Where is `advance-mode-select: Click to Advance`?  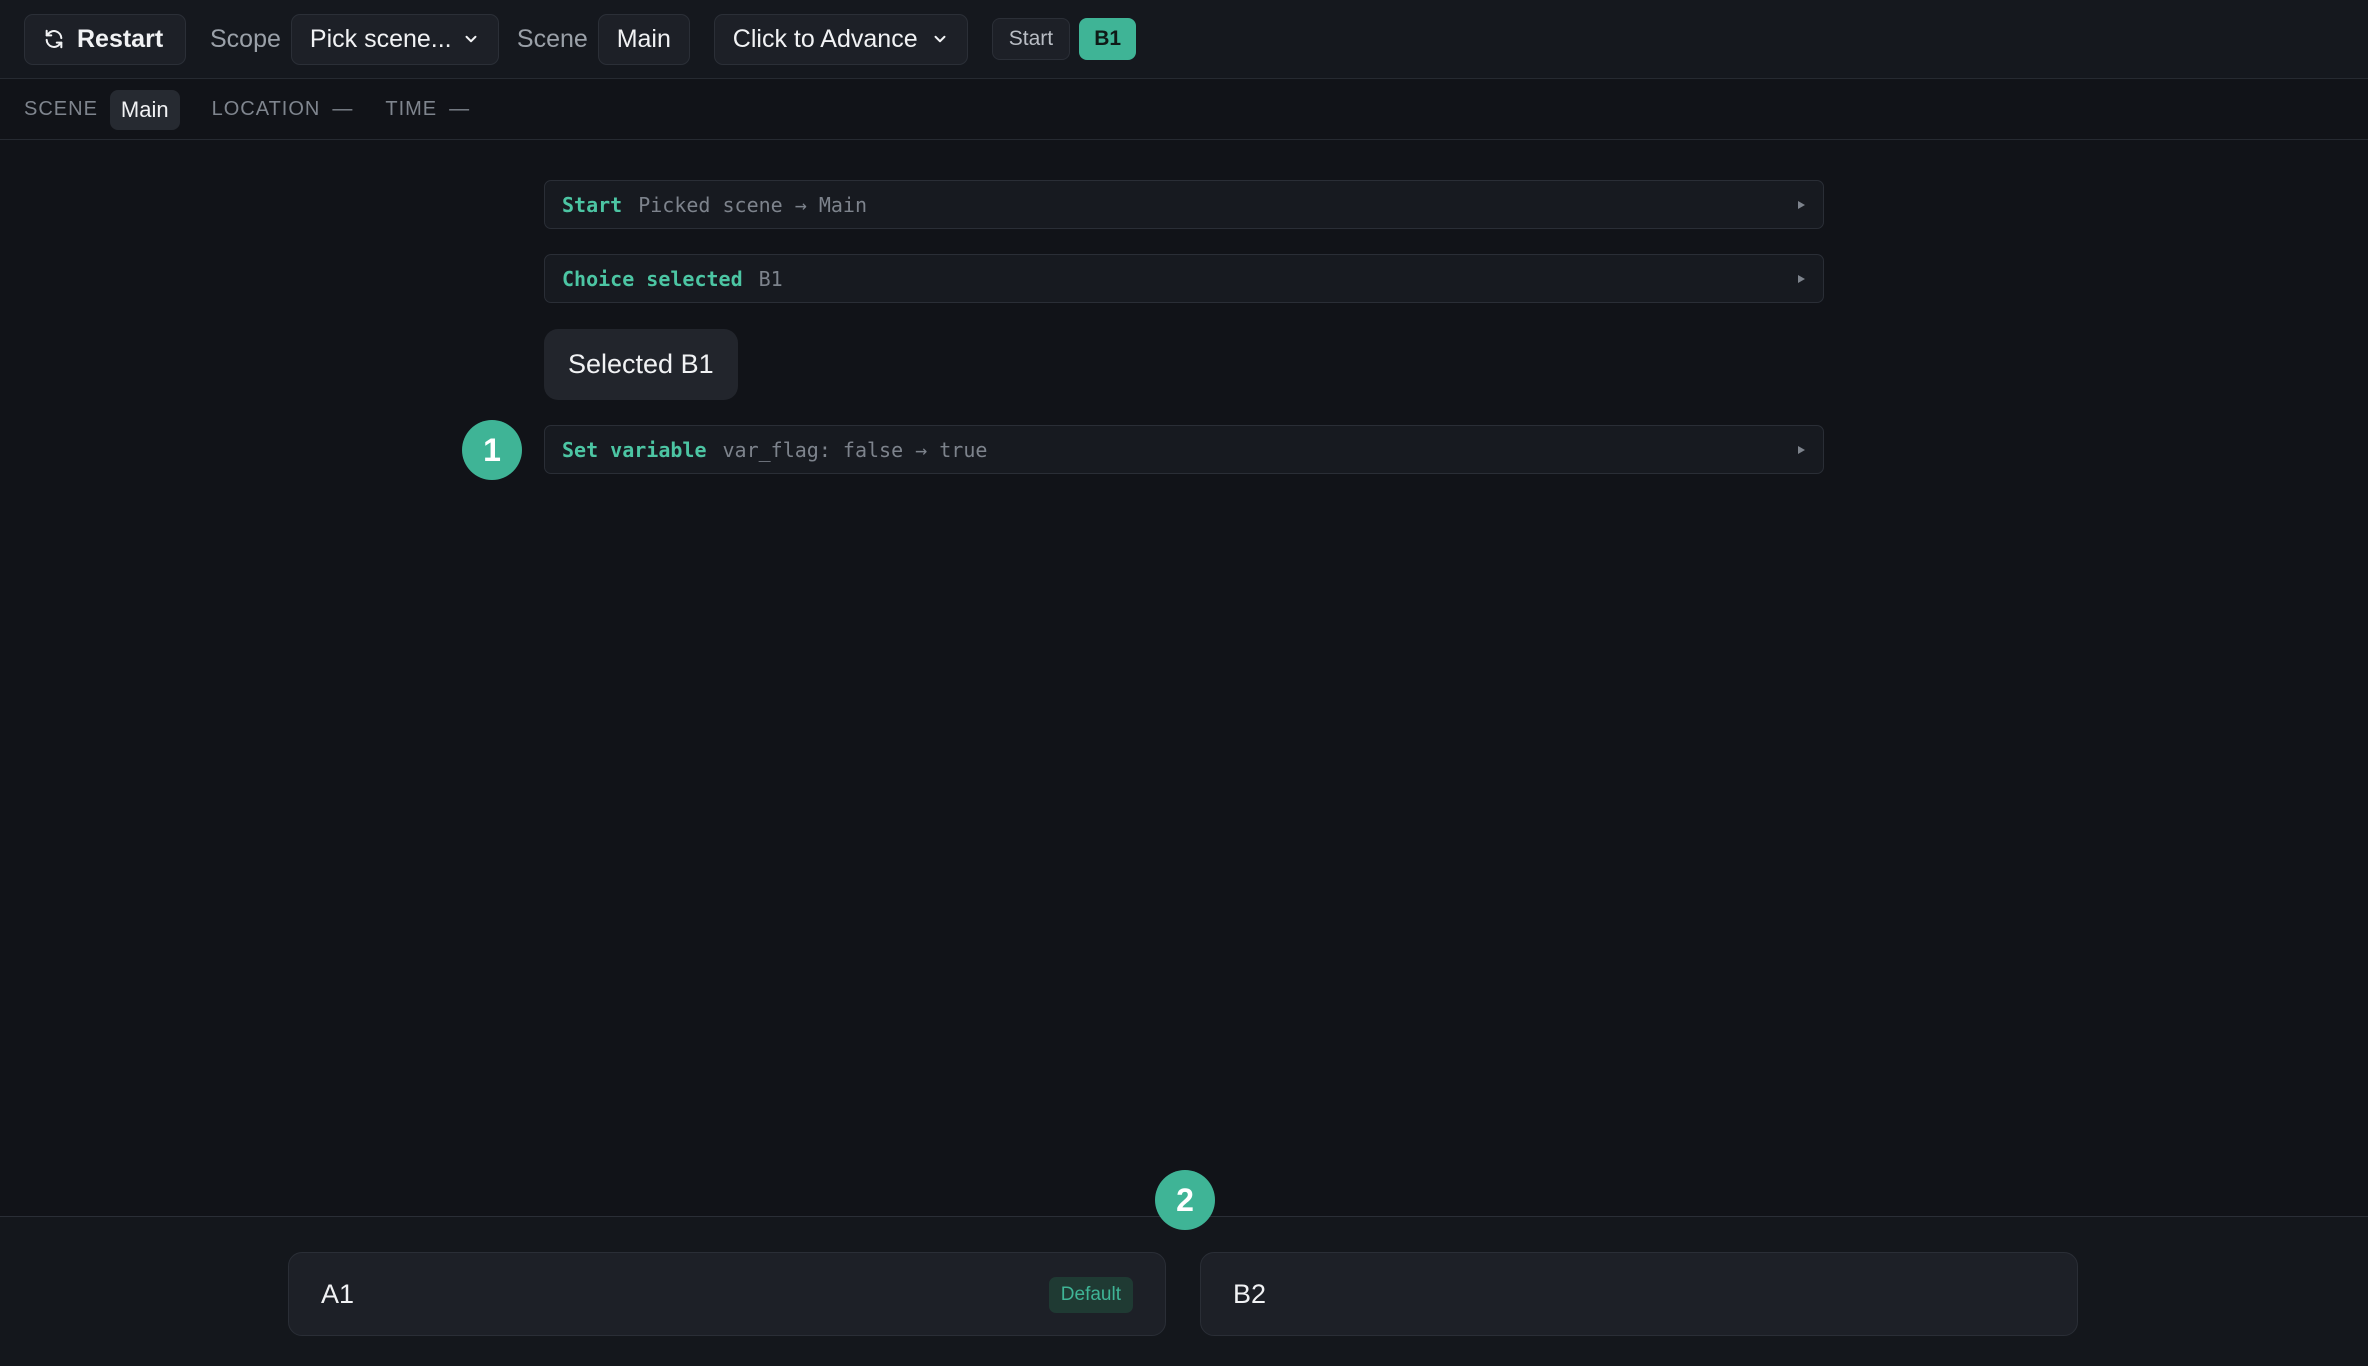 advance-mode-select: Click to Advance is located at coordinates (840, 39).